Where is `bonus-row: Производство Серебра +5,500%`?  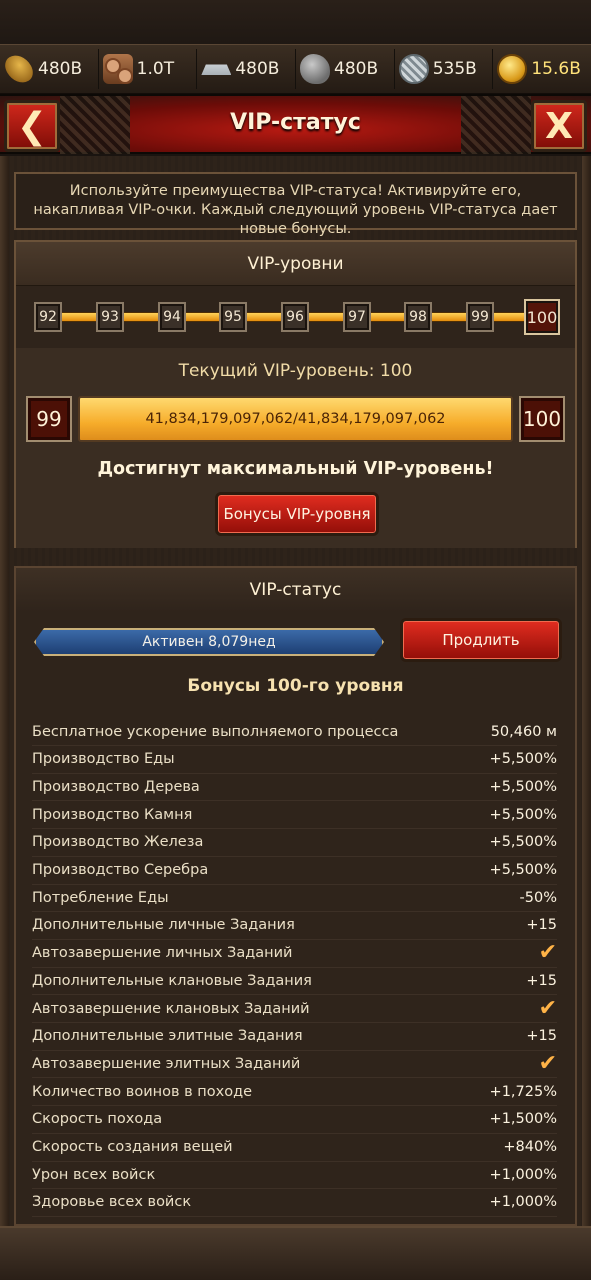
bonus-row: Производство Серебра +5,500% is located at coordinates (294, 871).